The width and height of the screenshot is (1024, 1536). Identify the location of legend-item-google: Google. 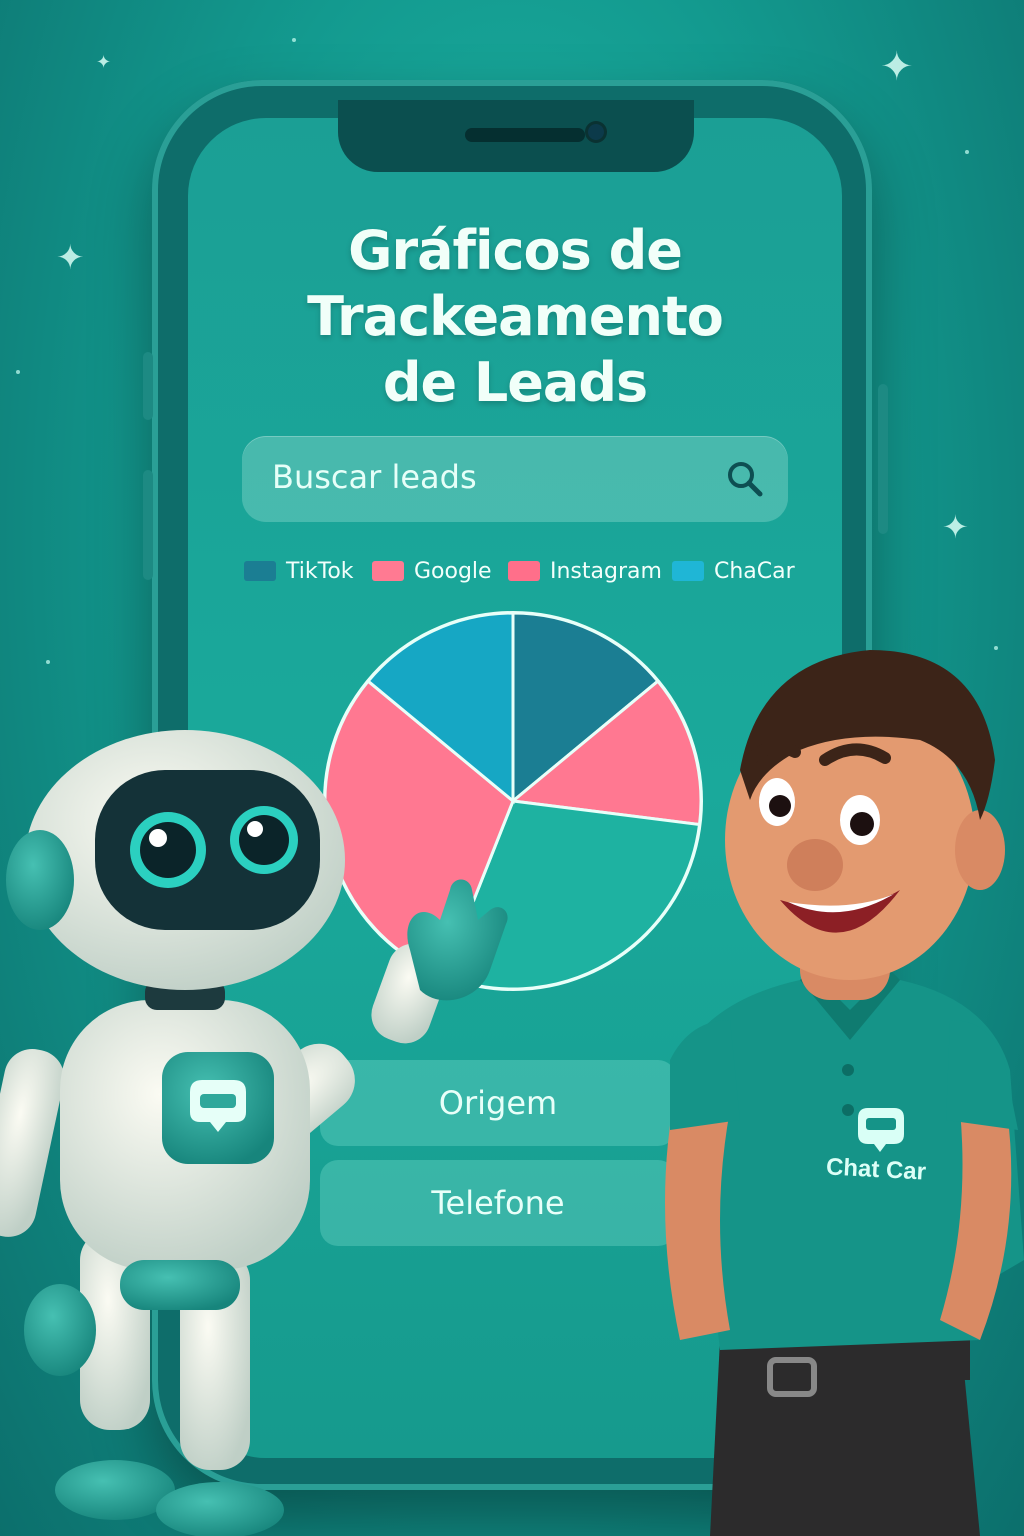
(432, 571).